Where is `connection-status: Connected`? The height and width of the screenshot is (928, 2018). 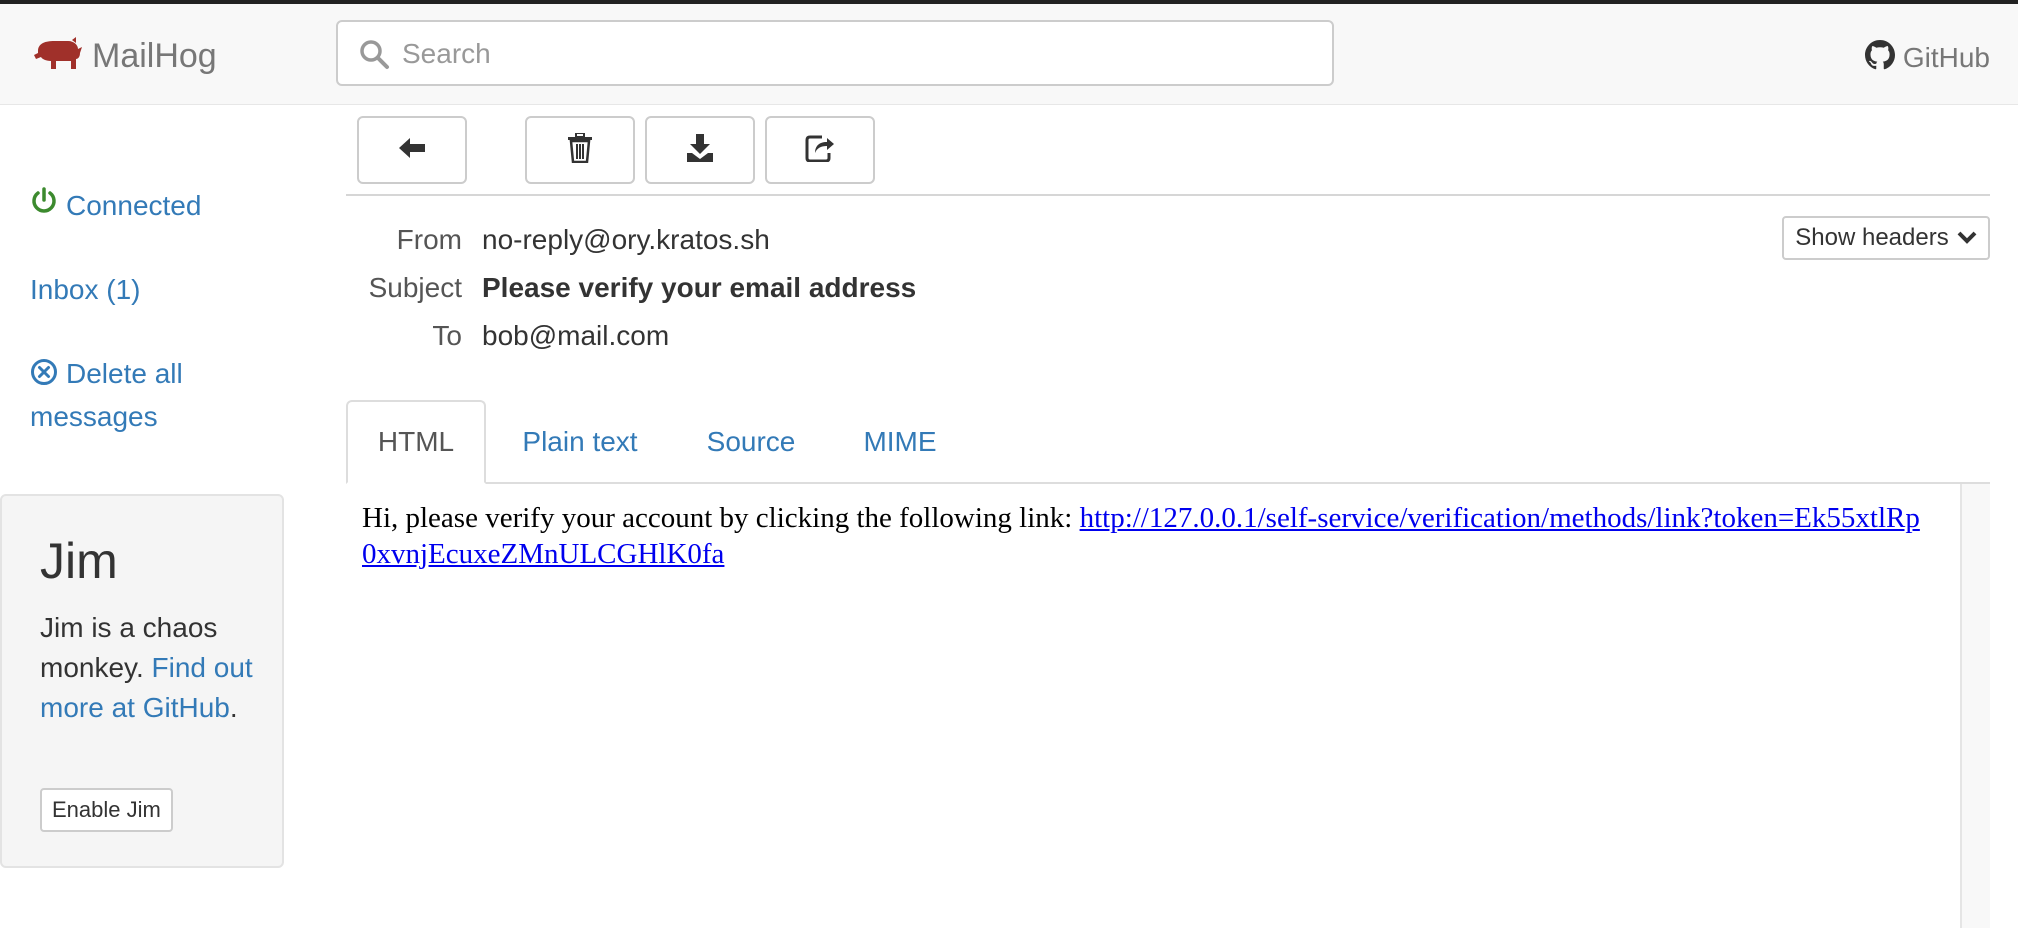
connection-status: Connected is located at coordinates (115, 206).